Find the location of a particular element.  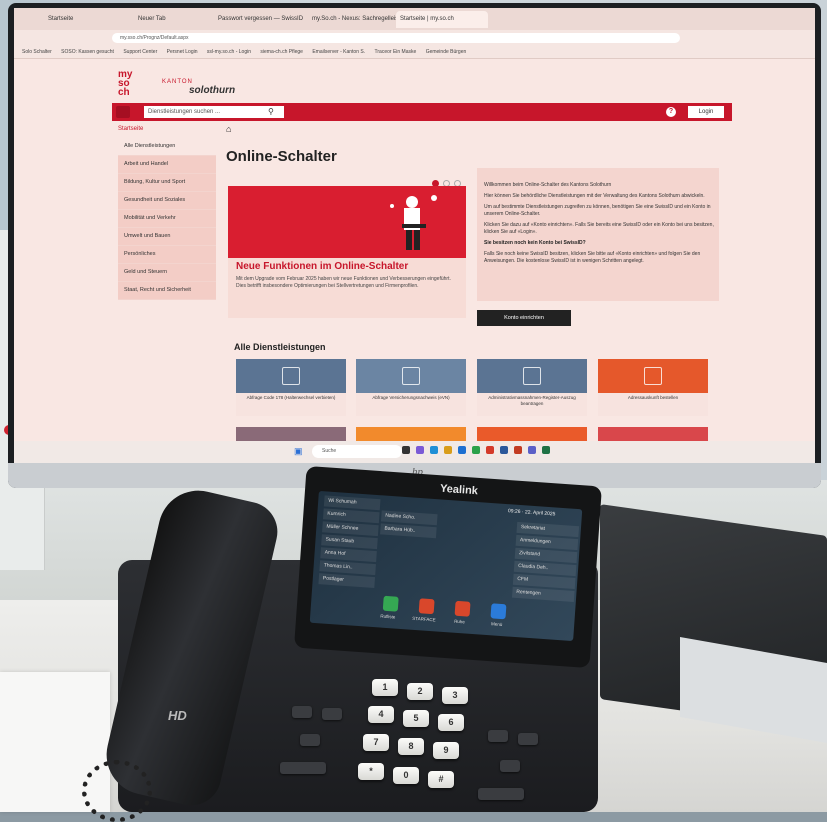

bookmark: SOSO: Kassen gesucht is located at coordinates (87, 52).